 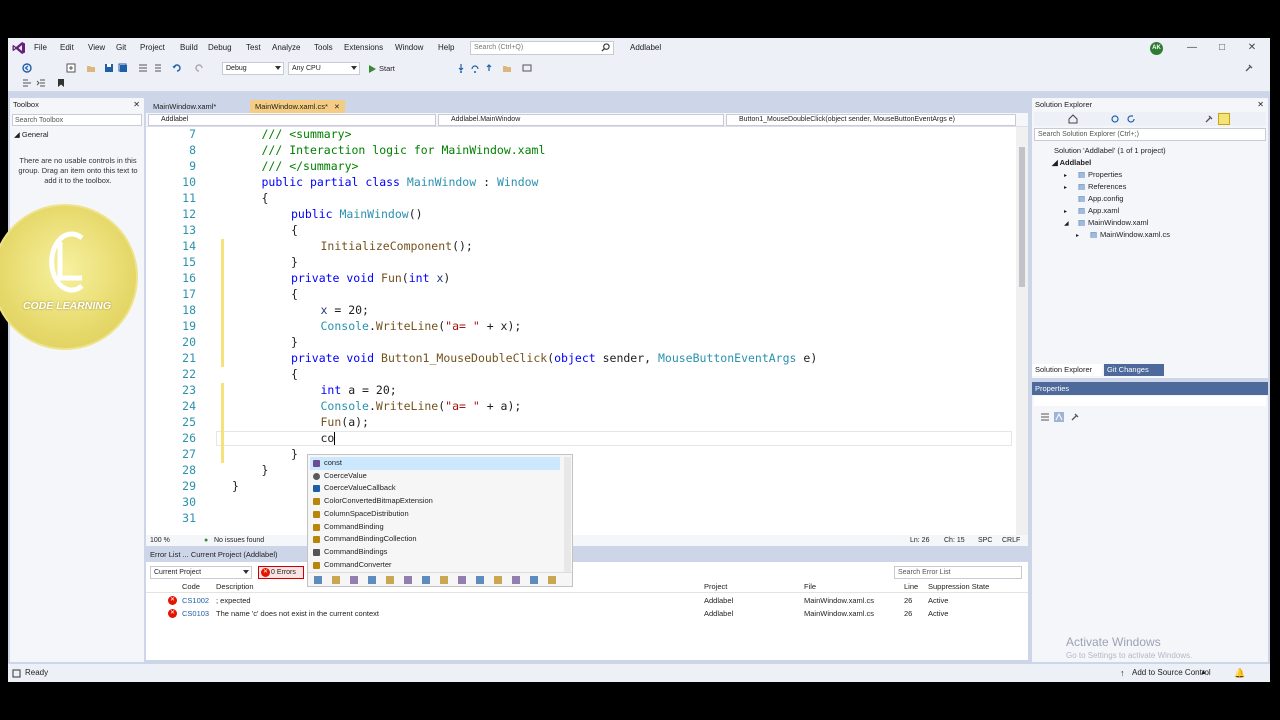 What do you see at coordinates (435, 539) in the screenshot?
I see `completion-item: CommandBindingCollection` at bounding box center [435, 539].